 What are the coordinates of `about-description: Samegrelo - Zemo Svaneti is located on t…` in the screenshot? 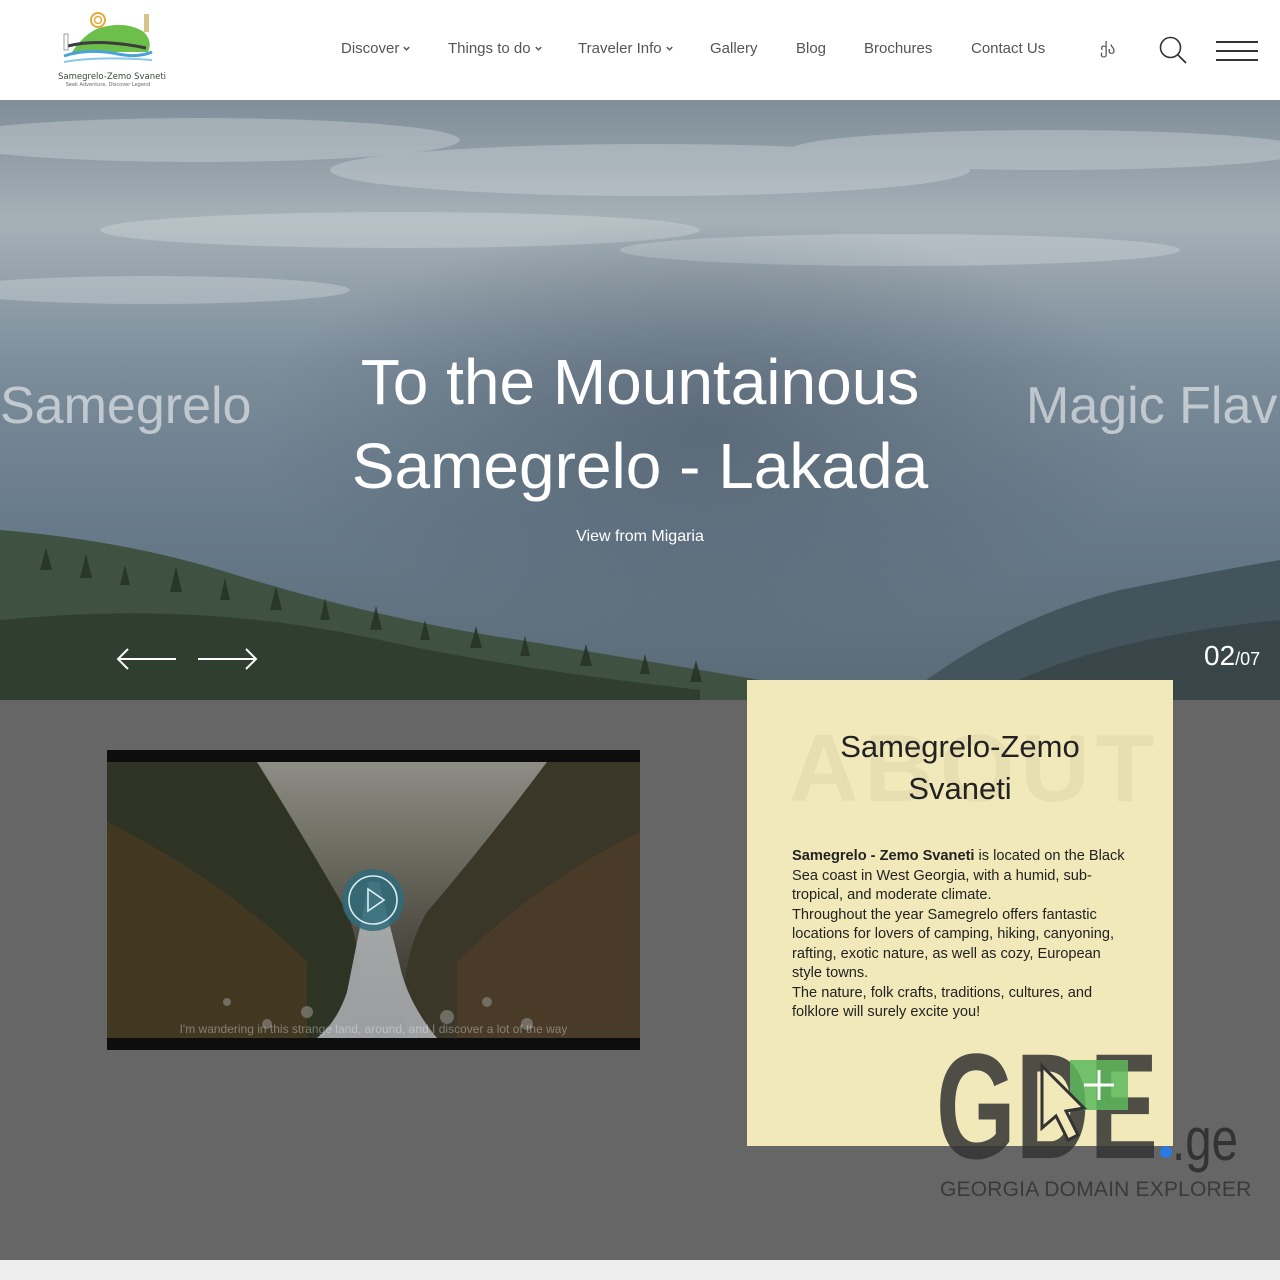 It's located at (962, 935).